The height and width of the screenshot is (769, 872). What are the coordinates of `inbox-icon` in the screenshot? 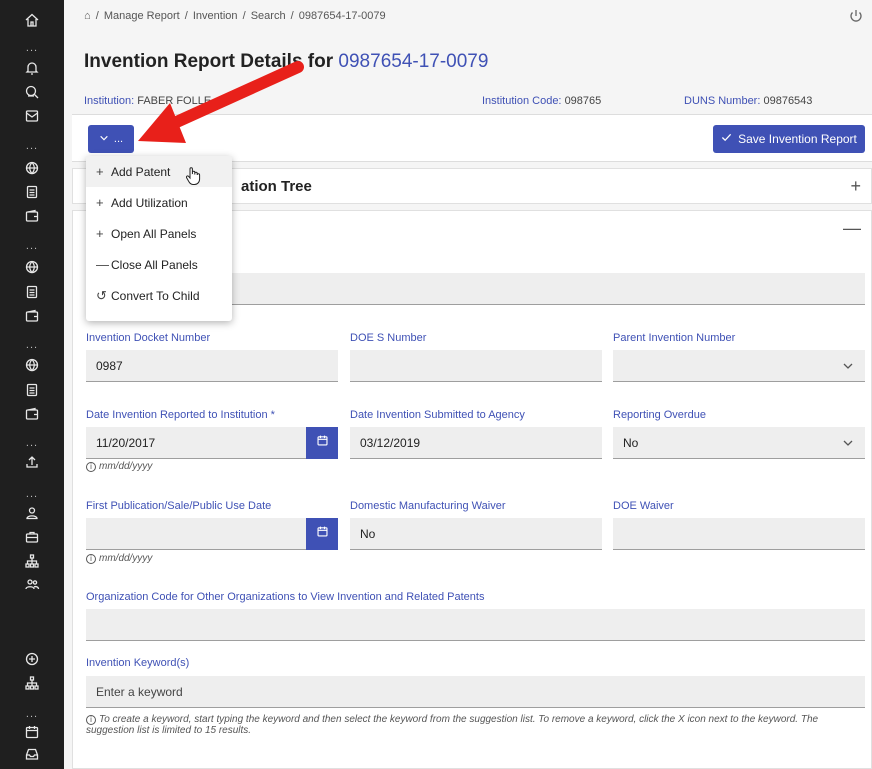 It's located at (32, 754).